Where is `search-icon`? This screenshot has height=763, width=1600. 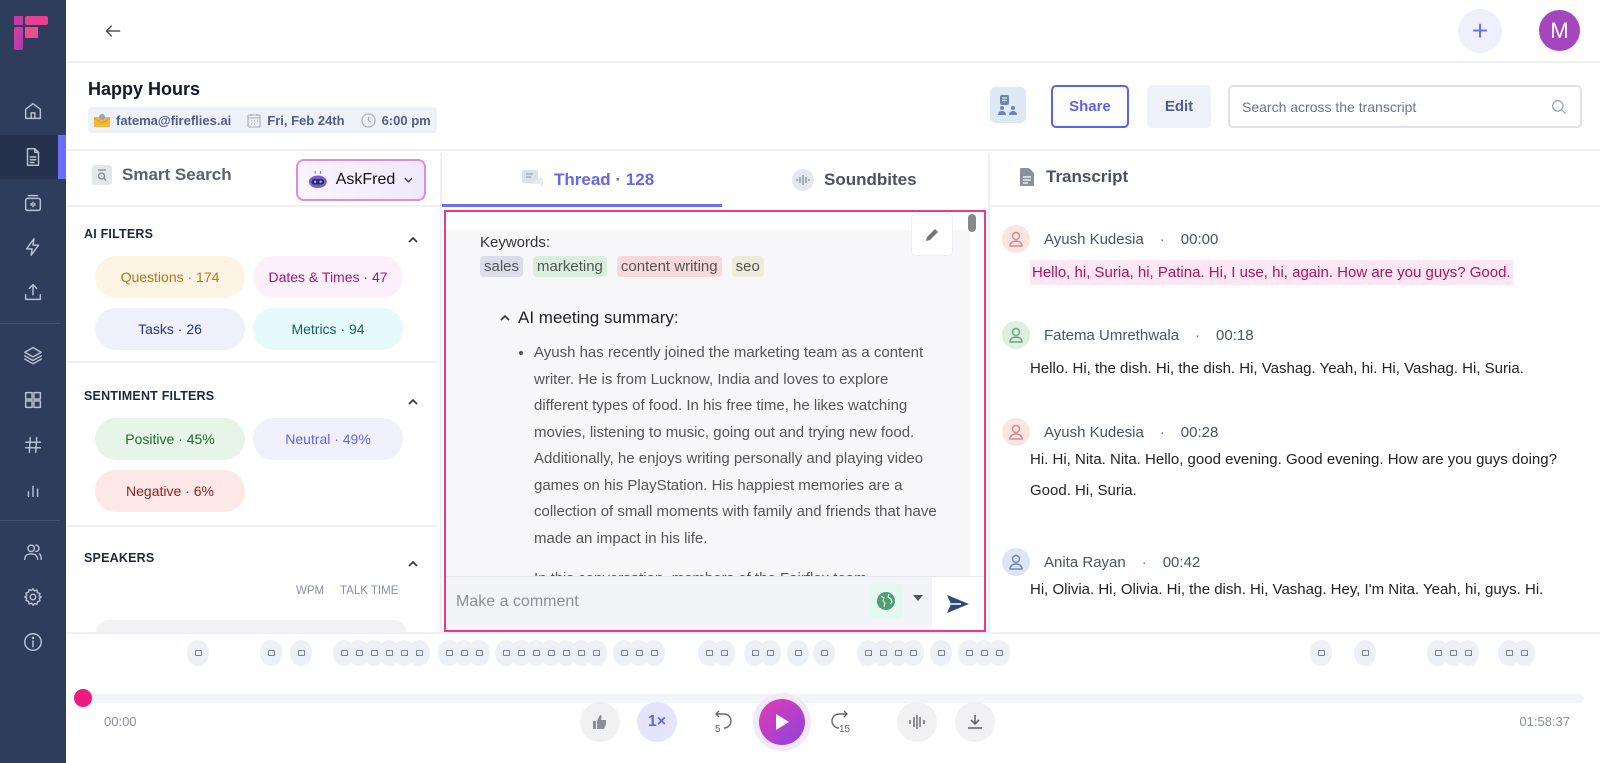
search-icon is located at coordinates (1559, 107).